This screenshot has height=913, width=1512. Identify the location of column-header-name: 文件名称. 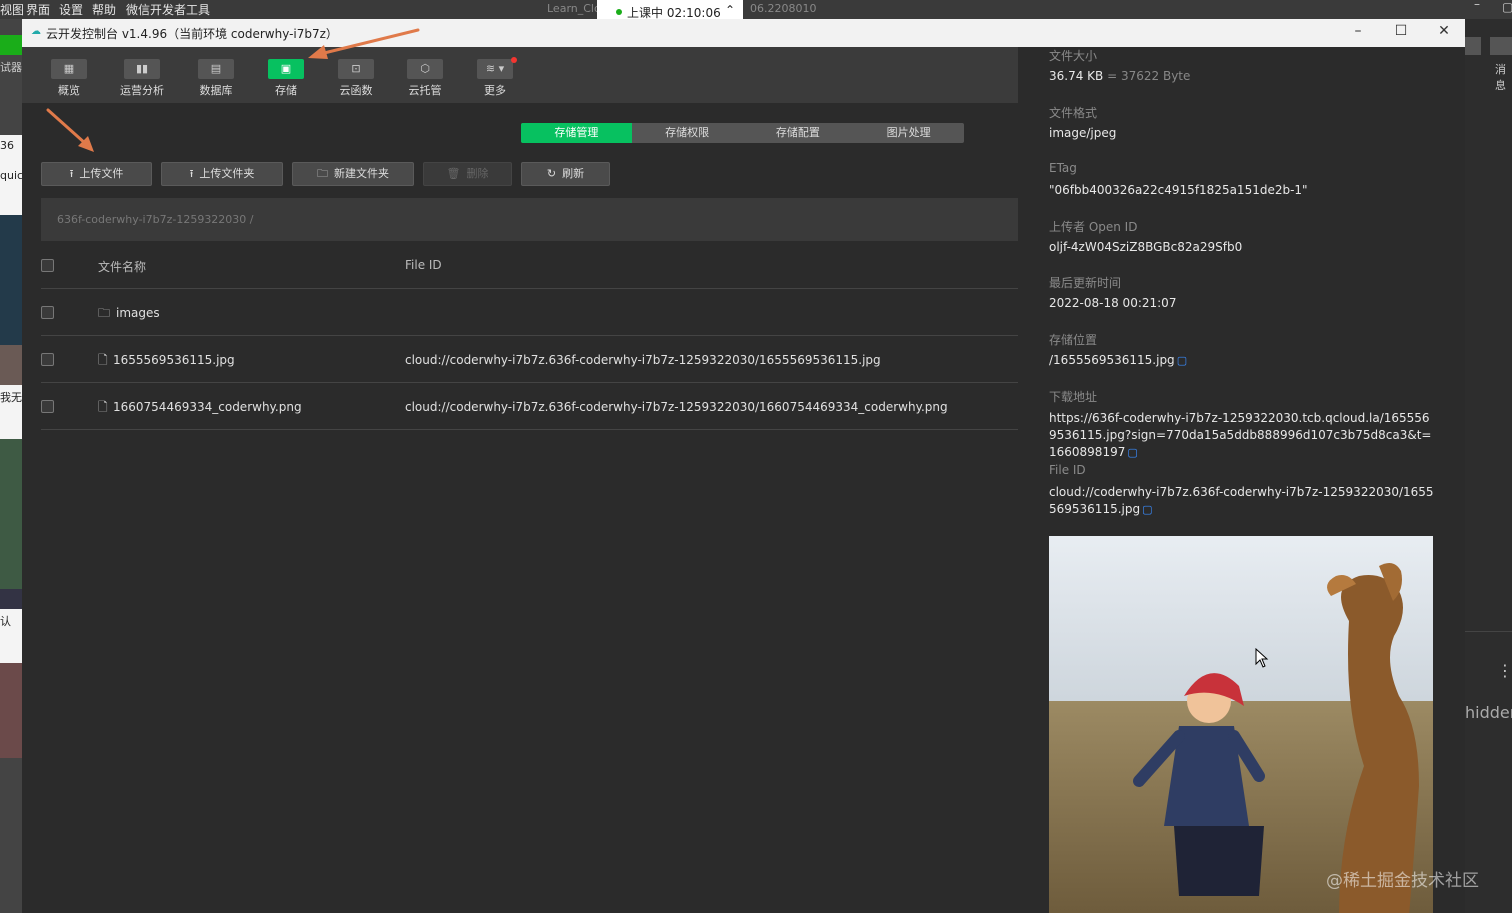
(122, 267).